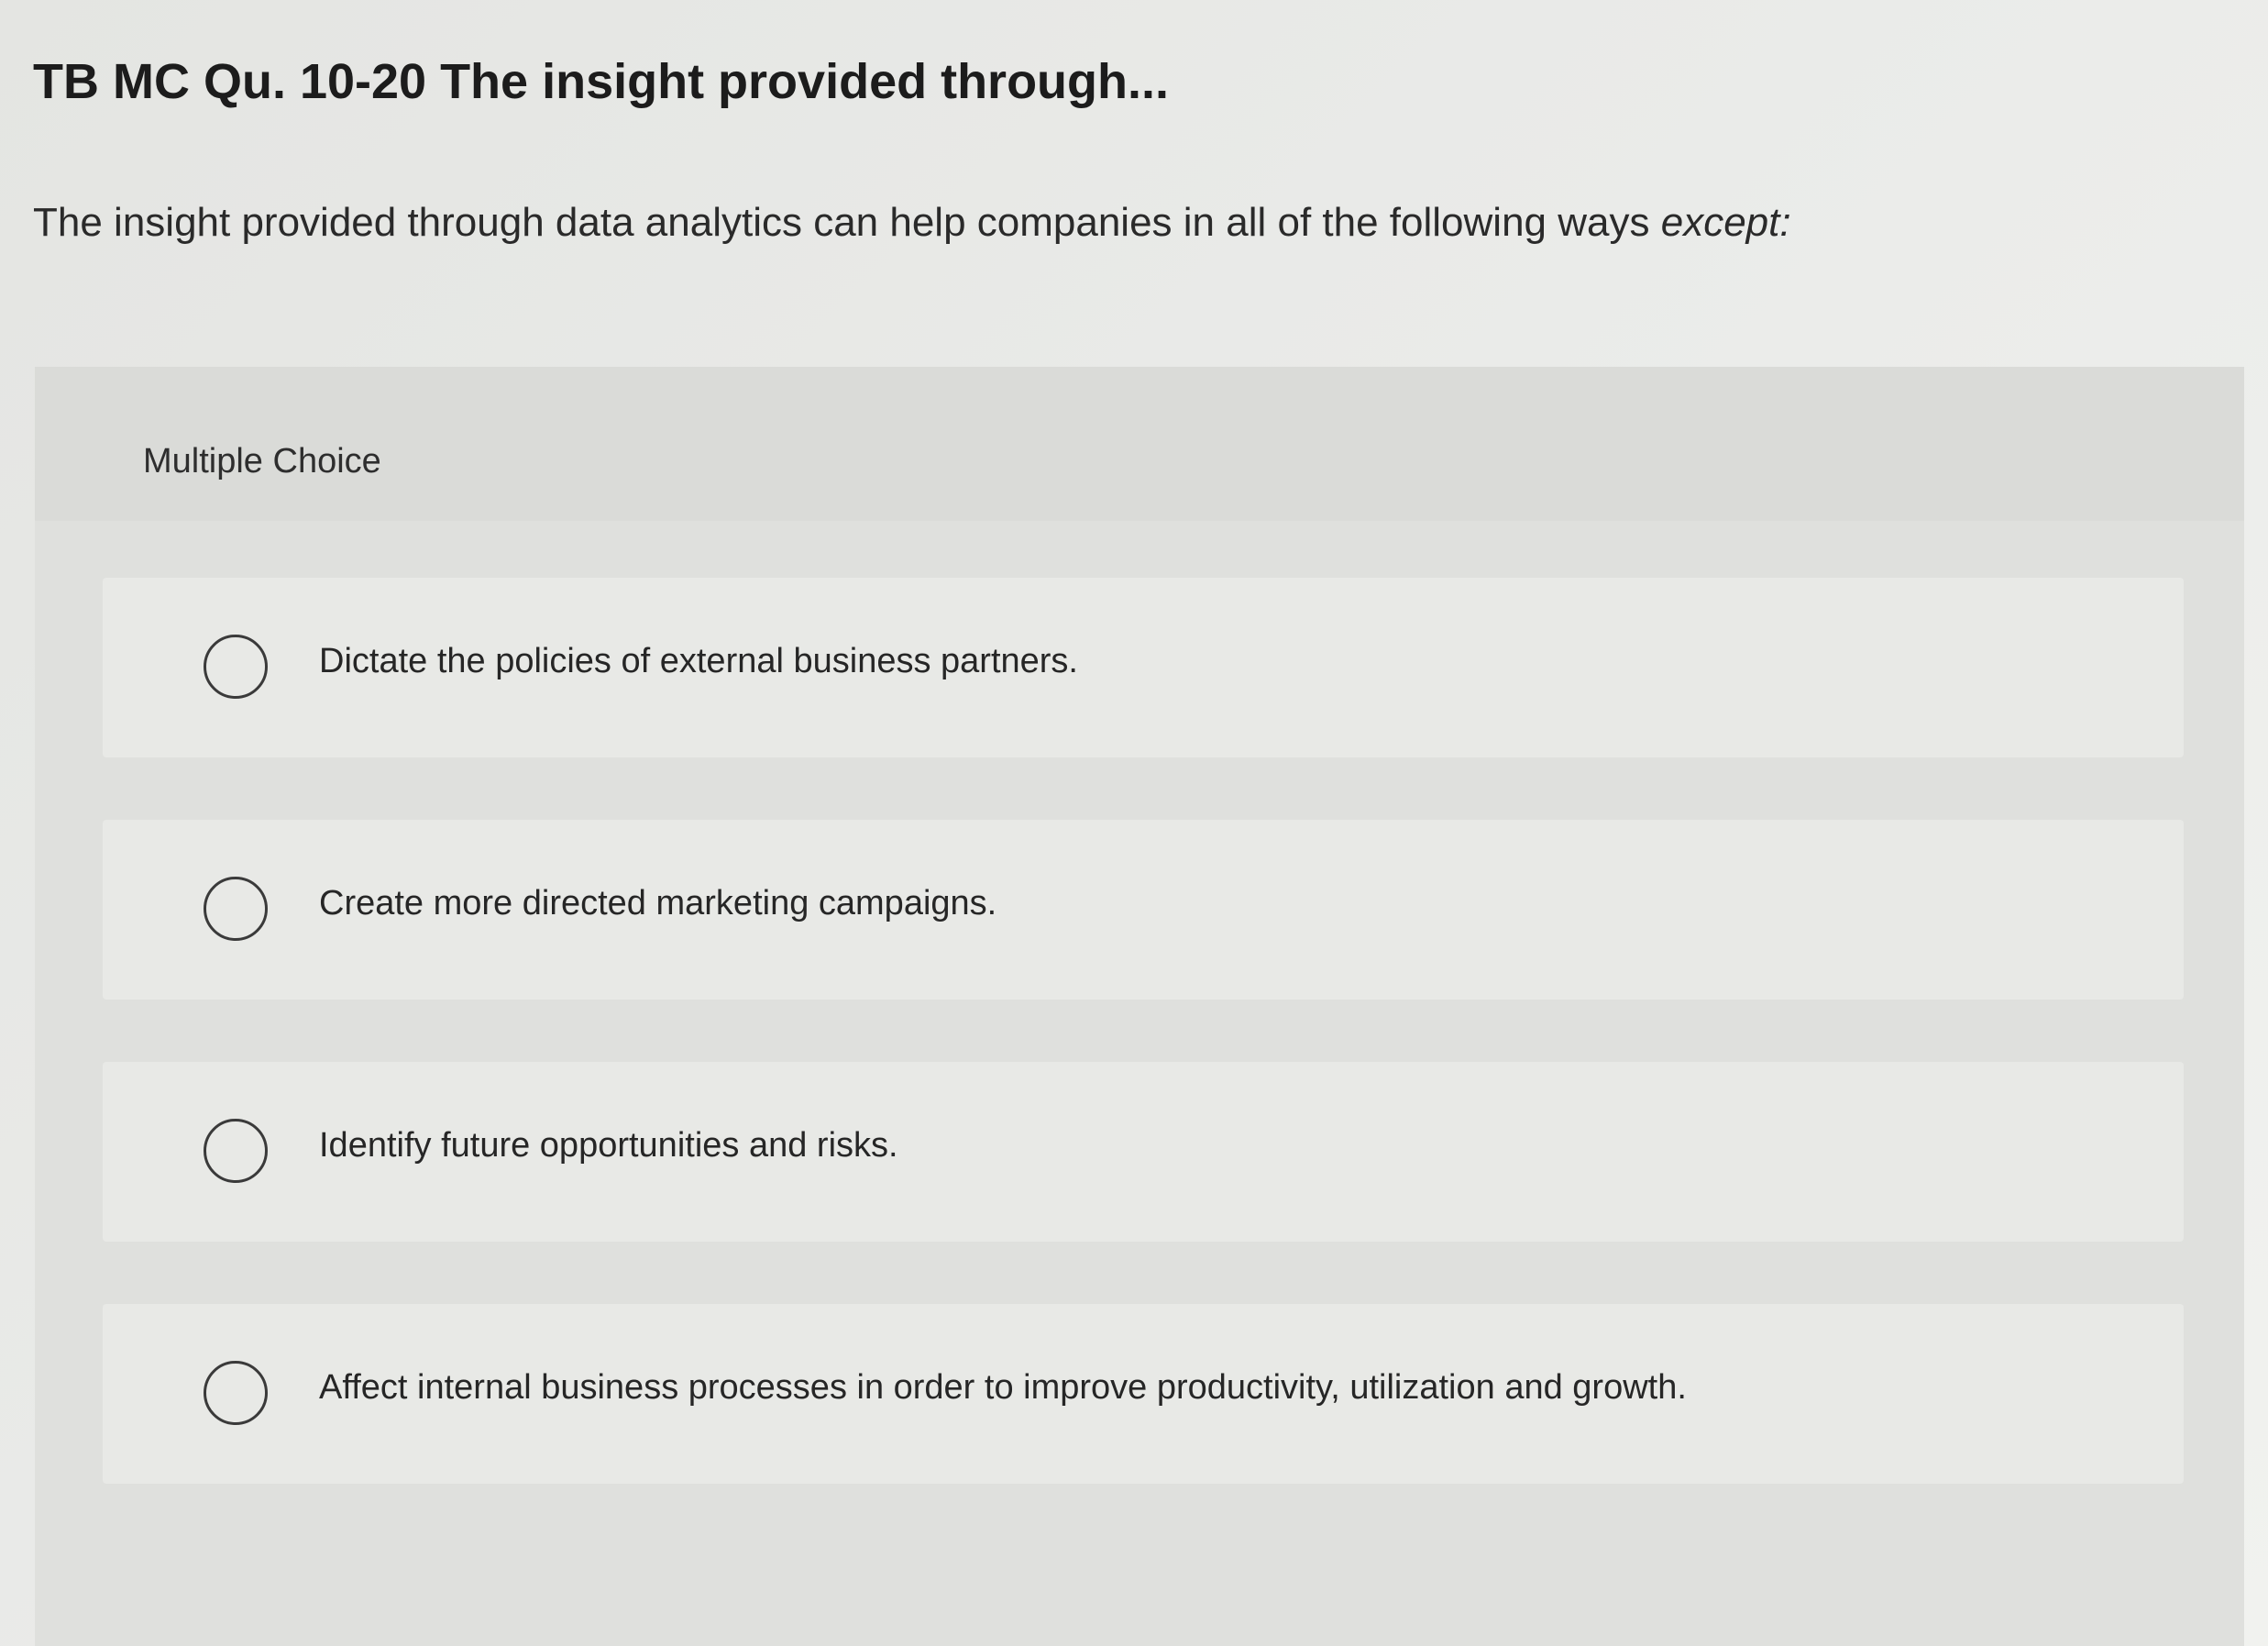 The image size is (2268, 1646). What do you see at coordinates (608, 1146) in the screenshot?
I see `choice-option-label: Identify future opportunities and risks.` at bounding box center [608, 1146].